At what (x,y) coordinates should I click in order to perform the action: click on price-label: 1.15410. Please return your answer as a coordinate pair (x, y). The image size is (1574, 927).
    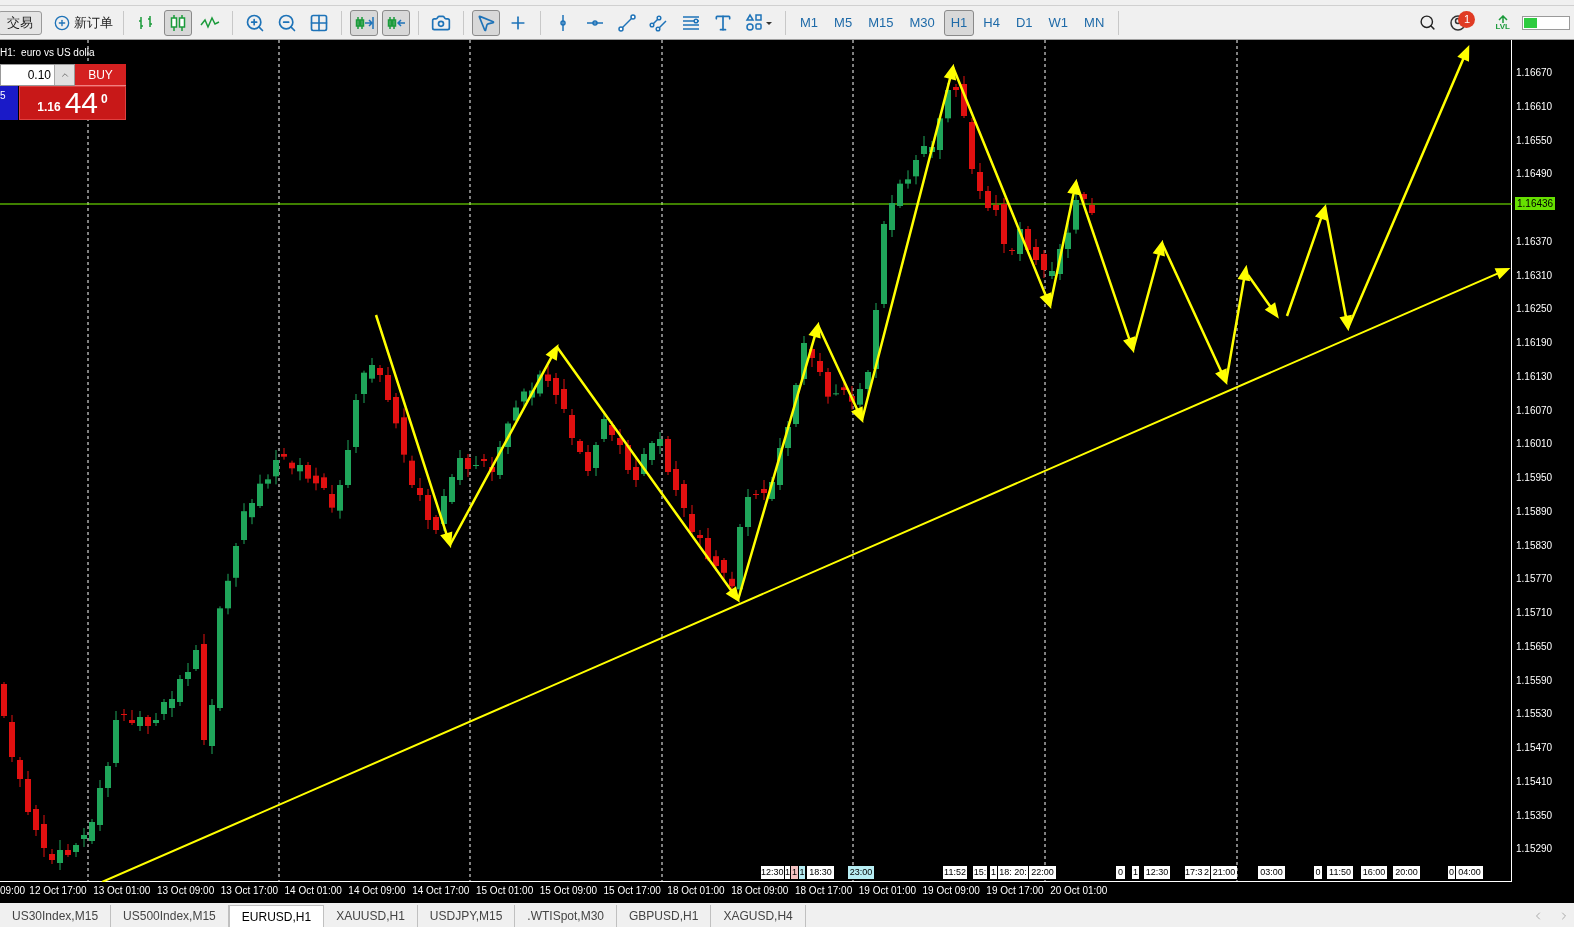
    Looking at the image, I should click on (1534, 781).